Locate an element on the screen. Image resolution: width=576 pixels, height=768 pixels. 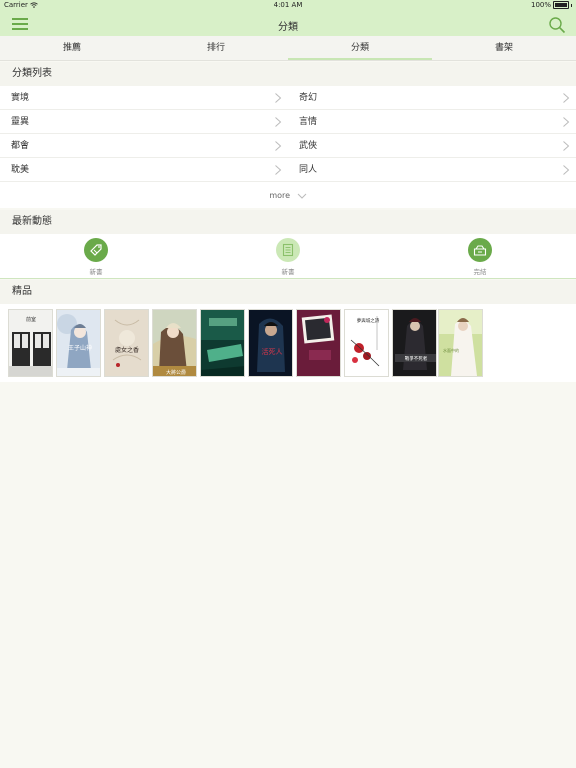
clock: 4:01 AM is located at coordinates (288, 5).